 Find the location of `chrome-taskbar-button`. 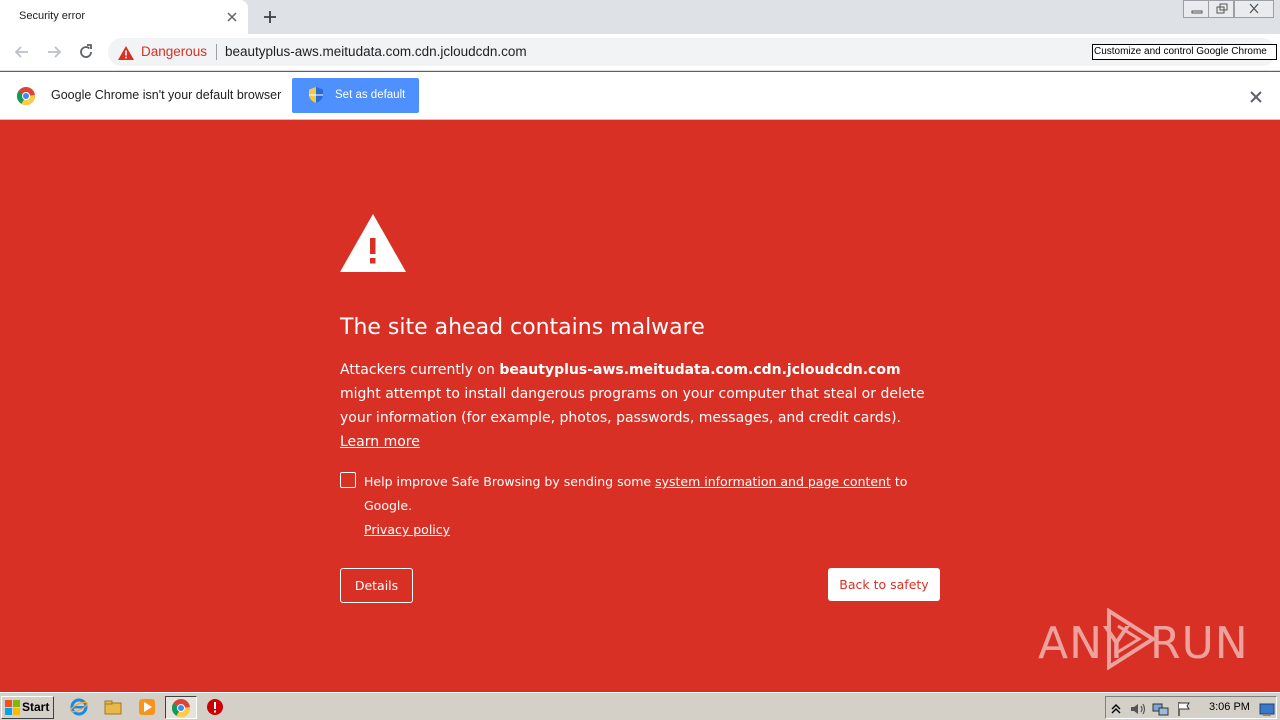

chrome-taskbar-button is located at coordinates (181, 707).